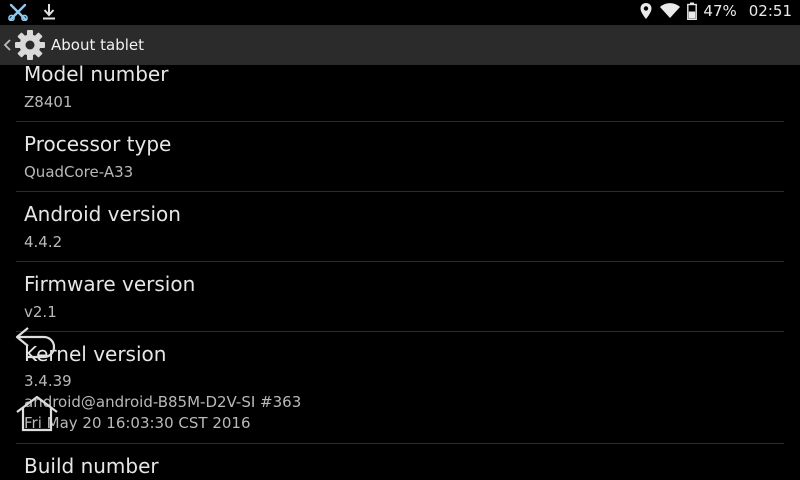 The width and height of the screenshot is (800, 480). Describe the element at coordinates (18, 12) in the screenshot. I see `tools-icon` at that location.